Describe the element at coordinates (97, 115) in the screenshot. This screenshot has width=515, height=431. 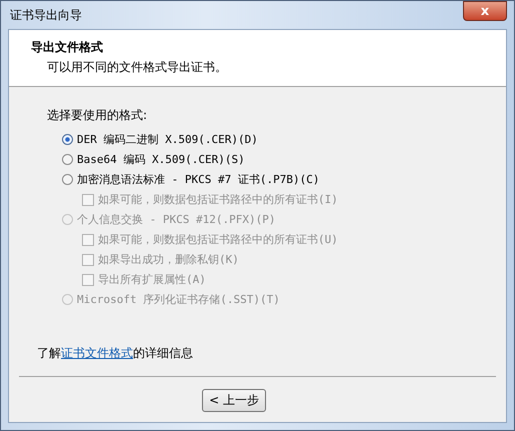
I see `format-prompt: 选择要使用的格式:` at that location.